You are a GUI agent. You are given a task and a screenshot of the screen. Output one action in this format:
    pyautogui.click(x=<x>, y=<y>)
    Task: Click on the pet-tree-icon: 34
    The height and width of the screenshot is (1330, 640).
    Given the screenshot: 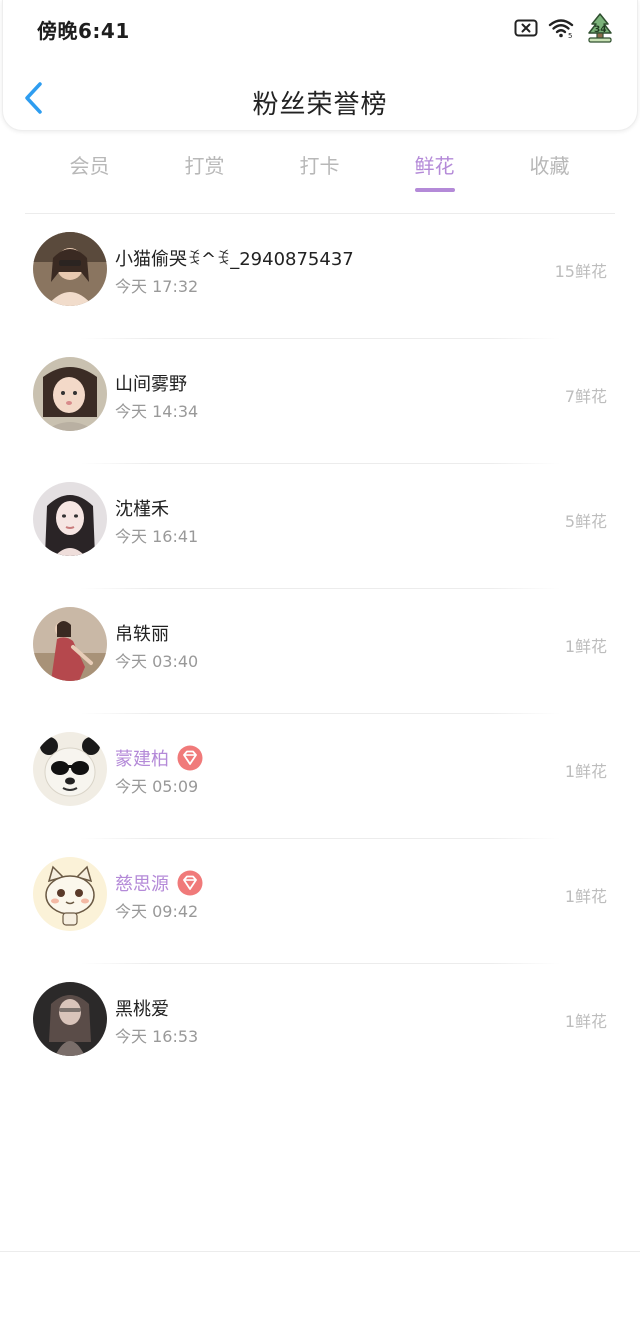 What is the action you would take?
    pyautogui.click(x=600, y=28)
    